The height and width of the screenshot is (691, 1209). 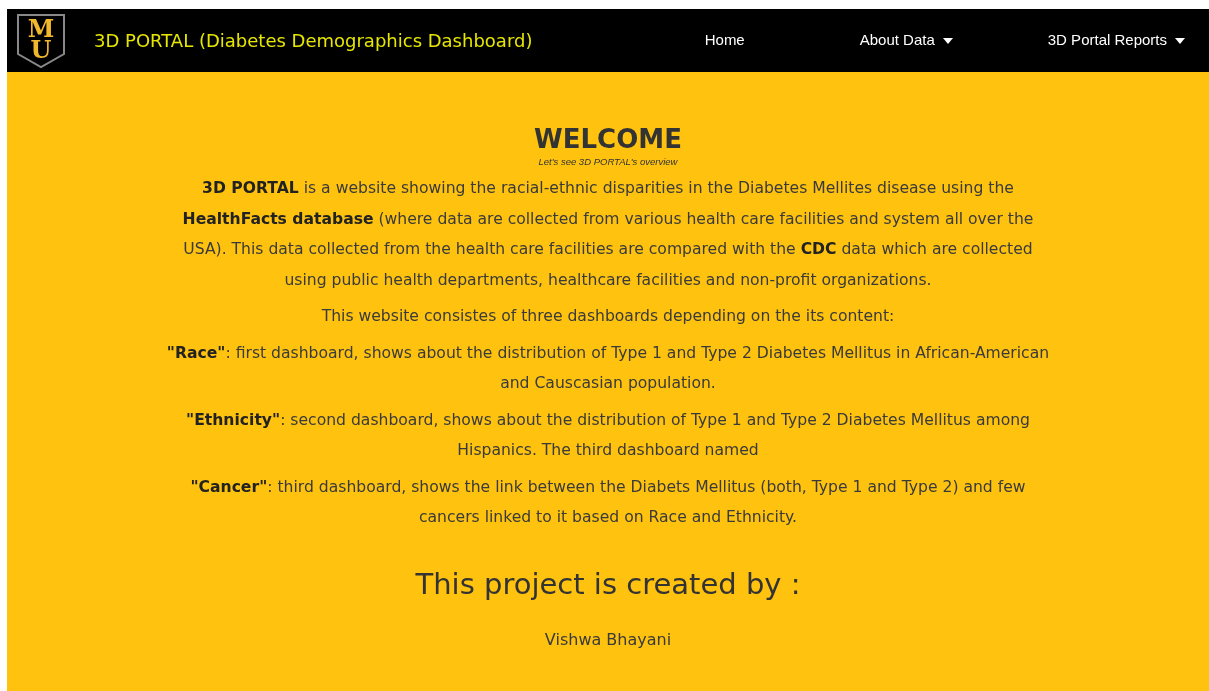 What do you see at coordinates (1116, 40) in the screenshot?
I see `nav-link: 3D Portal Reports` at bounding box center [1116, 40].